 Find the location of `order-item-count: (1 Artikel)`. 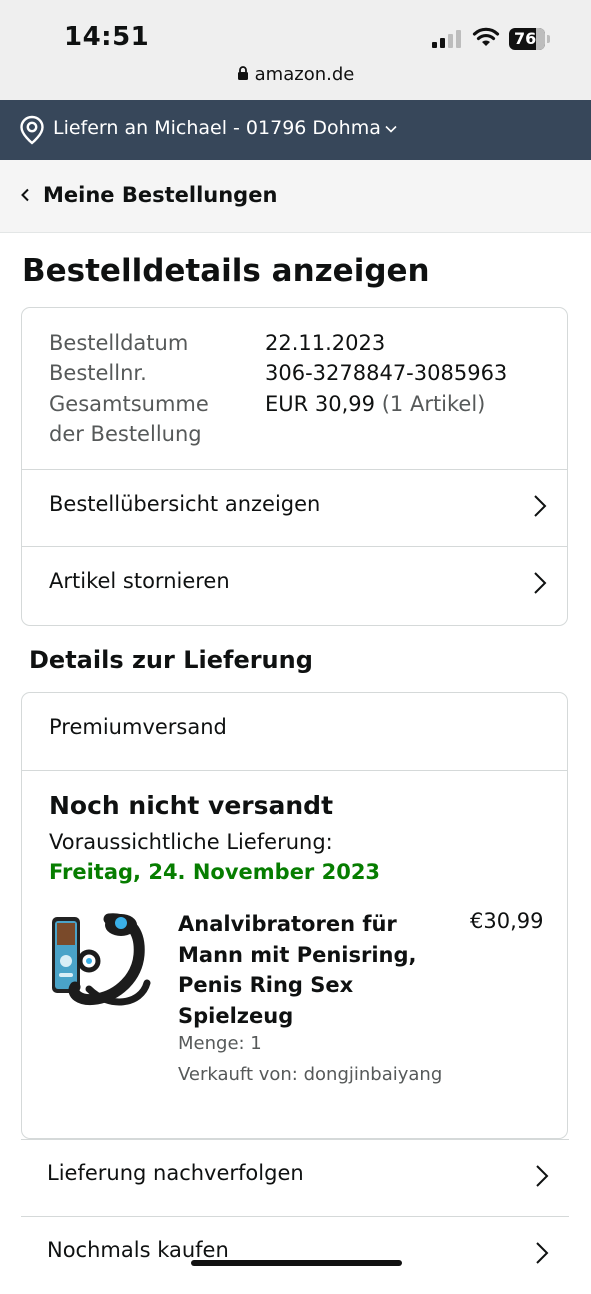

order-item-count: (1 Artikel) is located at coordinates (433, 404).